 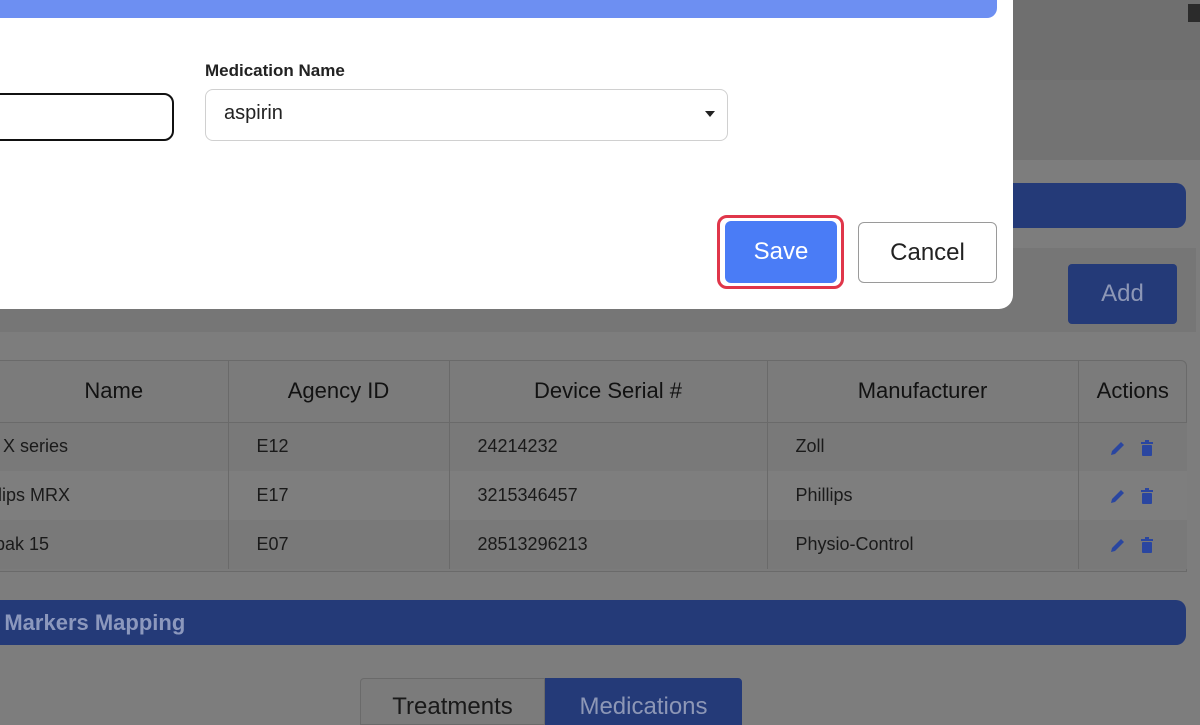 I want to click on table-row: oll X series E12 24214232 Zoll, so click(x=593, y=446).